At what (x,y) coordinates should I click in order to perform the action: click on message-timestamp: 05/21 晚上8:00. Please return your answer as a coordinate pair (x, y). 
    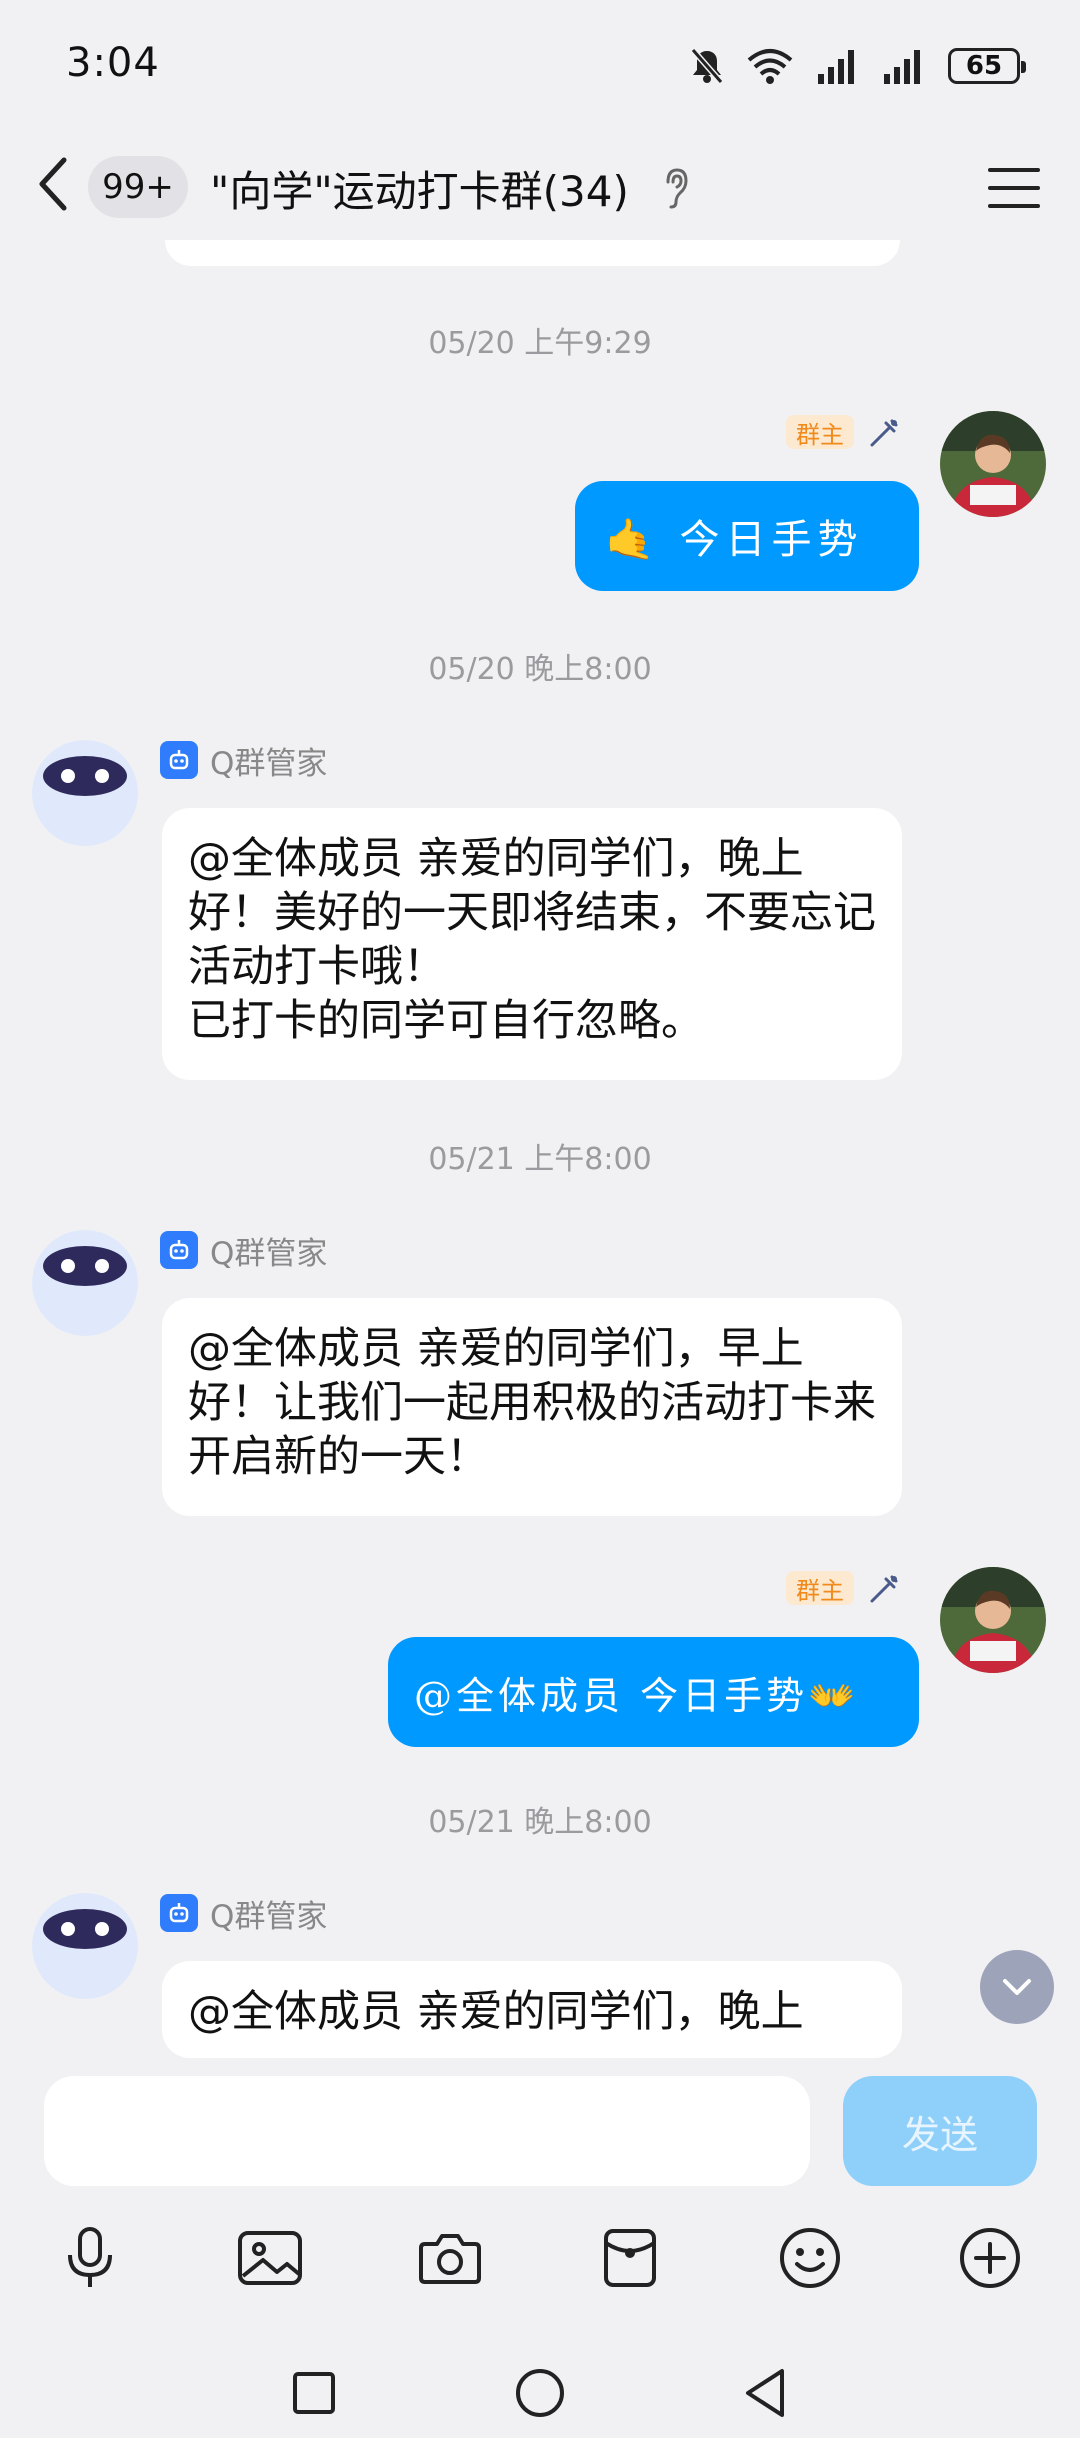
    Looking at the image, I should click on (540, 1822).